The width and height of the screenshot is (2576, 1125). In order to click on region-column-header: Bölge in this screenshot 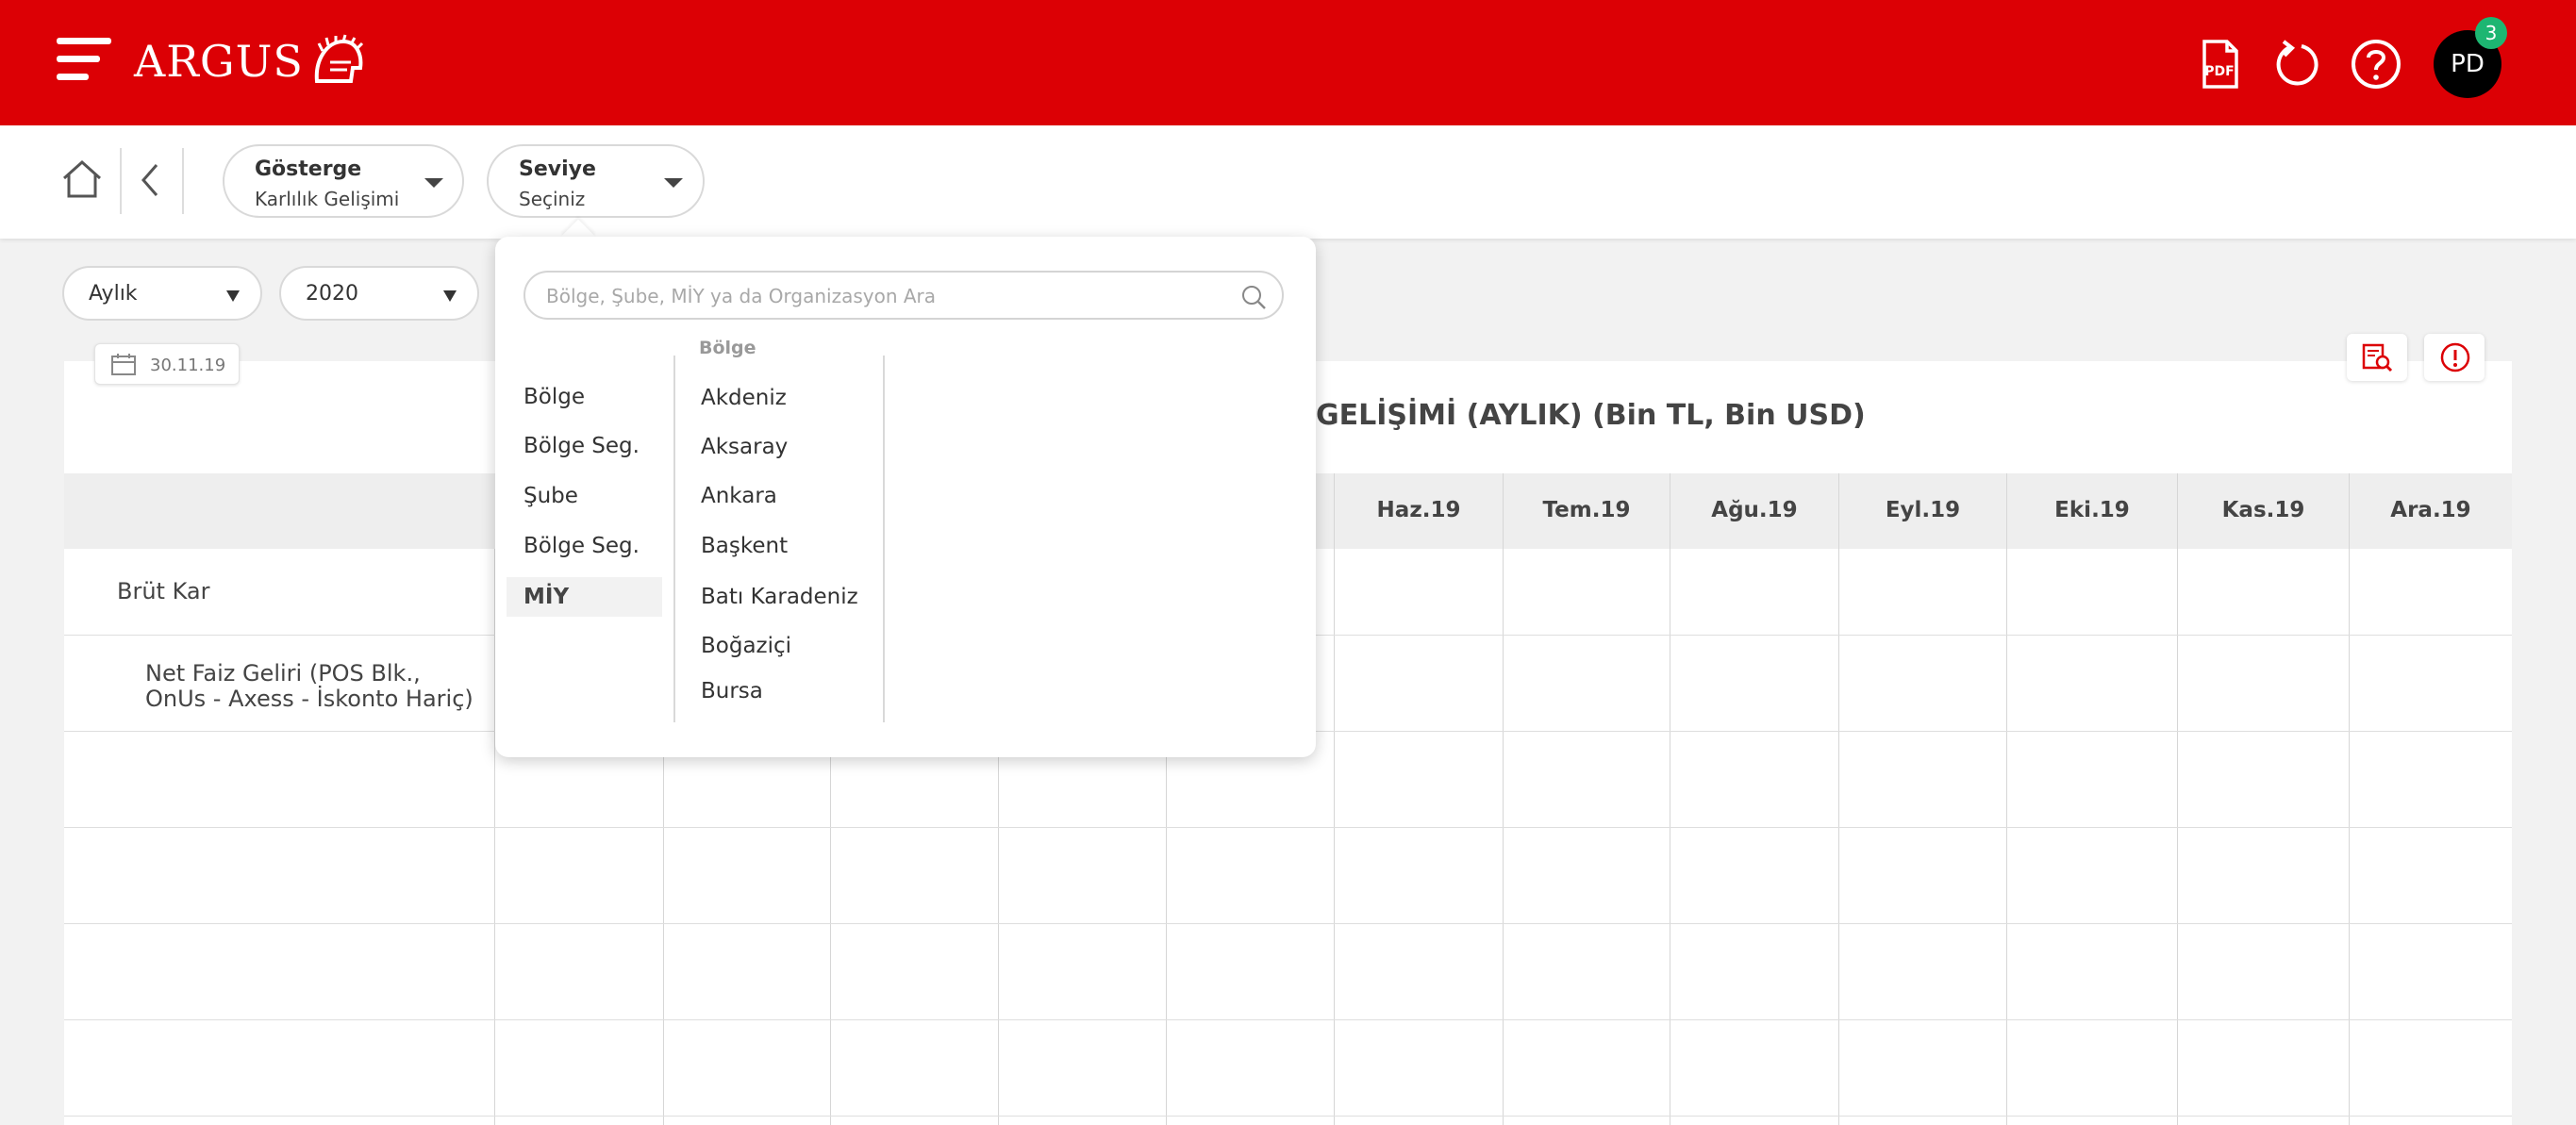, I will do `click(727, 348)`.